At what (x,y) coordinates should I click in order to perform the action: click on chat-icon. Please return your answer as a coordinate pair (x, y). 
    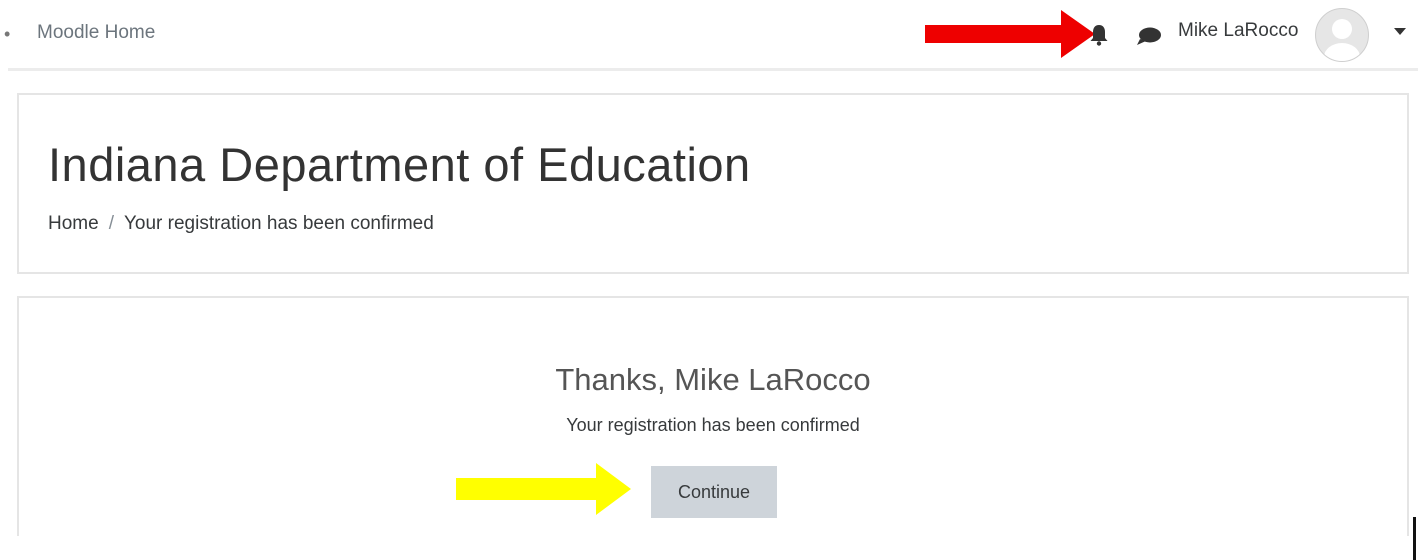
    Looking at the image, I should click on (1149, 36).